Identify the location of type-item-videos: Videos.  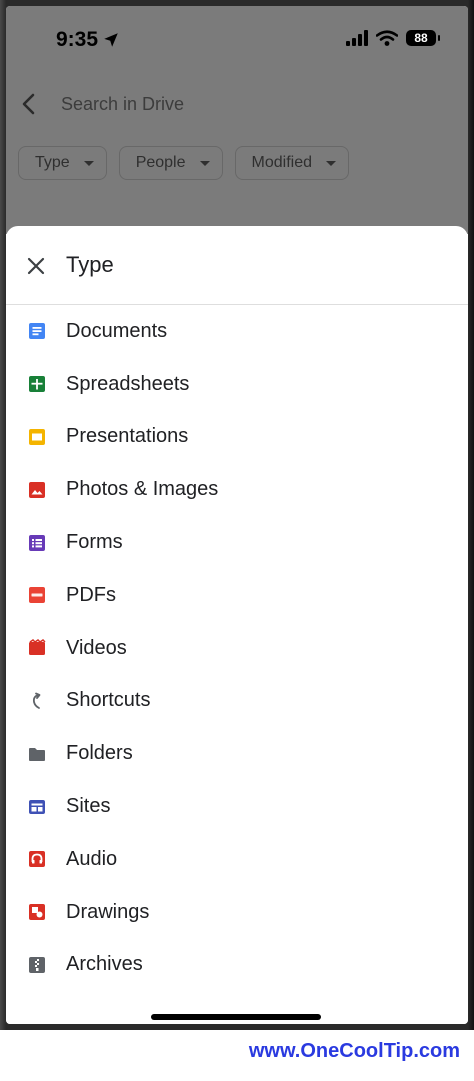
(237, 648).